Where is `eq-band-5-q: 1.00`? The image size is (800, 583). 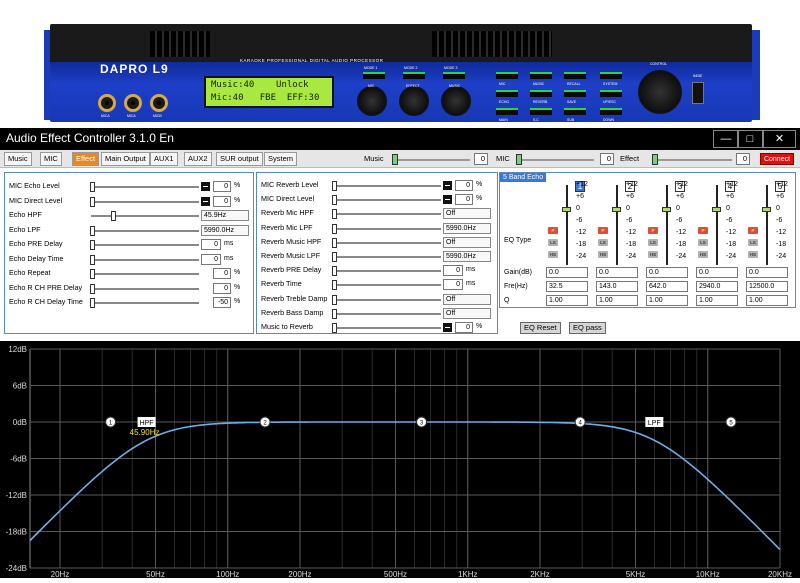 eq-band-5-q: 1.00 is located at coordinates (767, 300).